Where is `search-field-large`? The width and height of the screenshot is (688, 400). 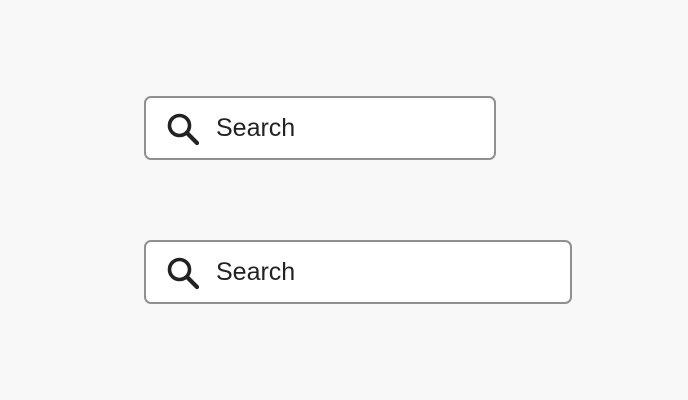 search-field-large is located at coordinates (358, 272).